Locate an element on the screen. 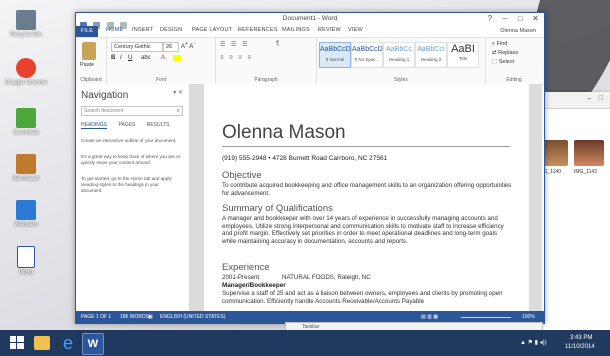 Image resolution: width=610 pixels, height=356 pixels. tab-design: DESIGN is located at coordinates (171, 30).